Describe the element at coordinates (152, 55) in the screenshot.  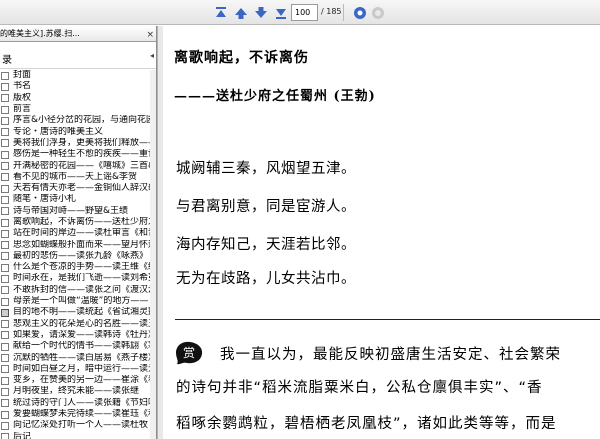
I see `collapse-panel-icon: ◂` at that location.